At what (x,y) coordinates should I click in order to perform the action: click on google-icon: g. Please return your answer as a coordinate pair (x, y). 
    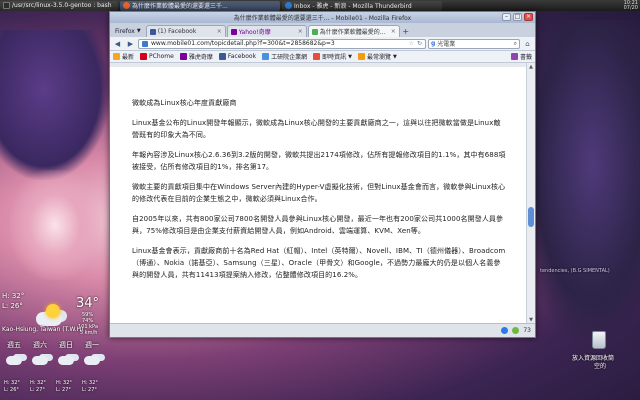
    Looking at the image, I should click on (433, 43).